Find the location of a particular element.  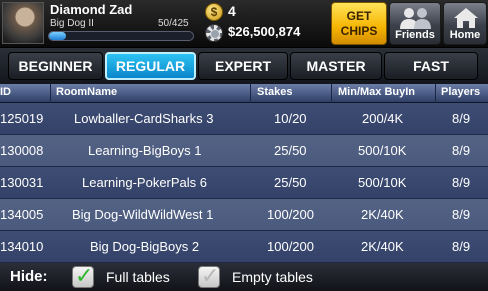

table-header: ID RoomName Stakes Min/Max BuyIn Players is located at coordinates (244, 93).